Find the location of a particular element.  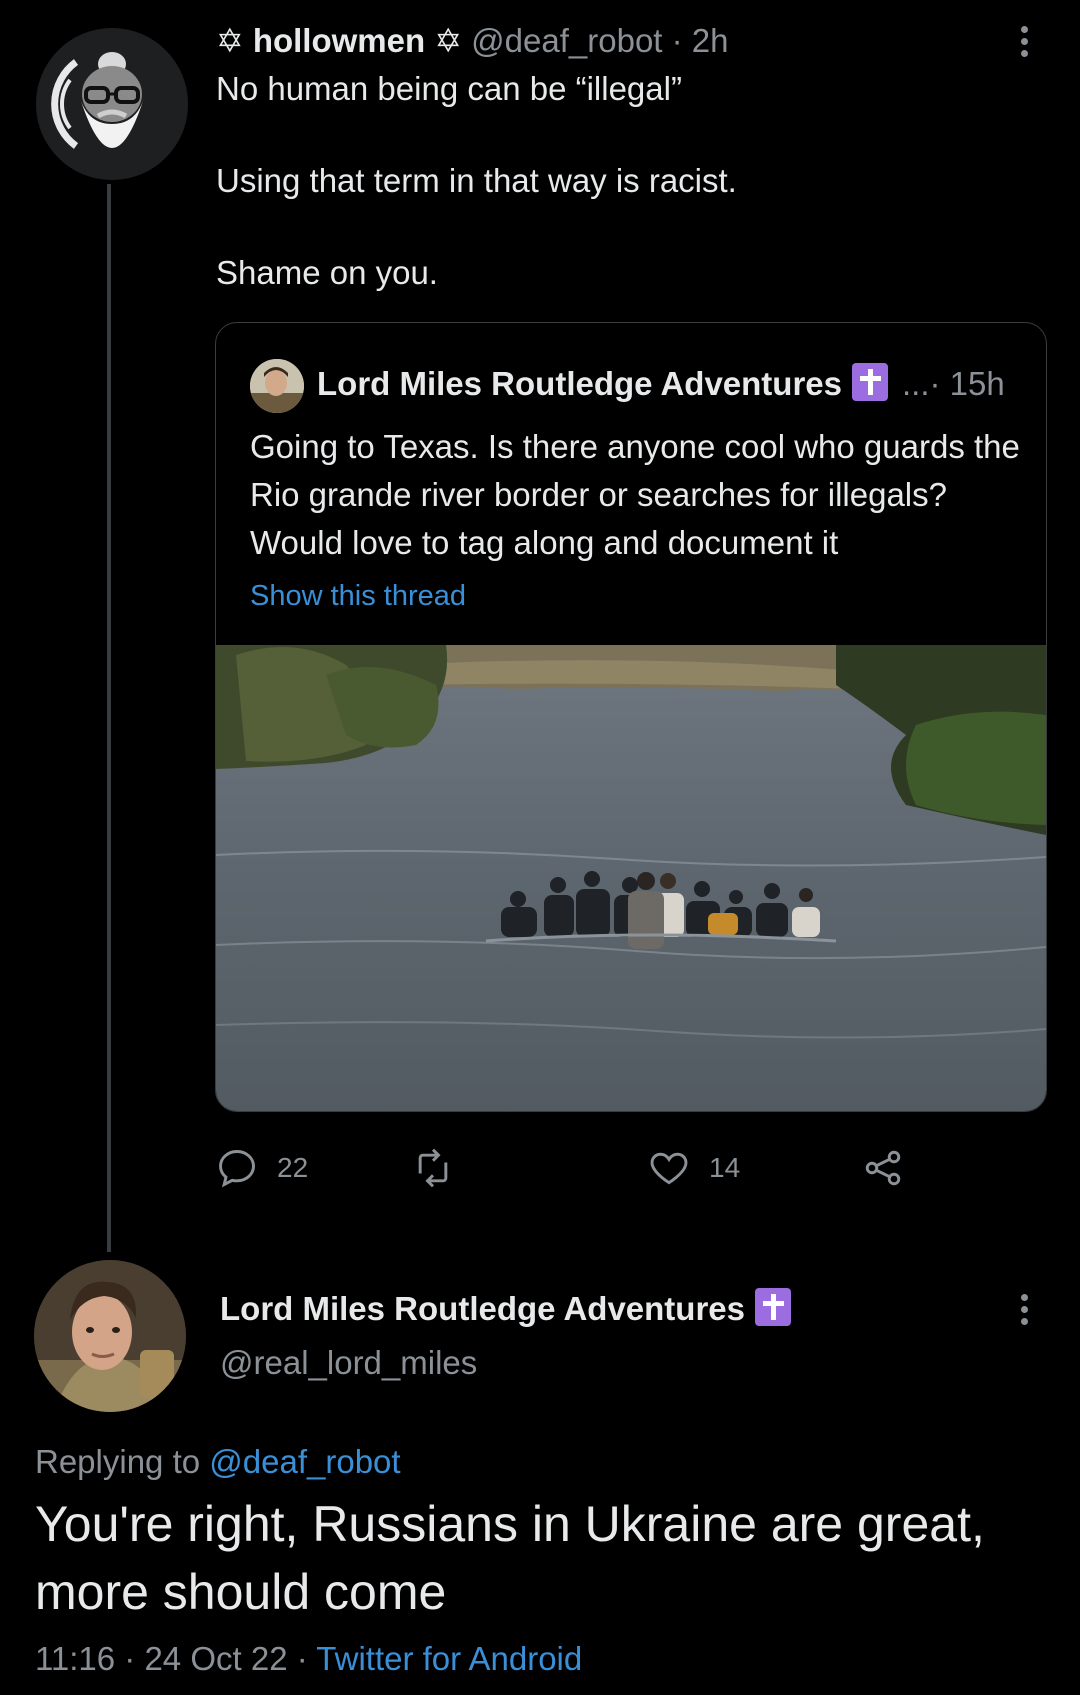

tweet-header: ✡ hollowmen ✡ @deaf_robot · 2h is located at coordinates (472, 41).